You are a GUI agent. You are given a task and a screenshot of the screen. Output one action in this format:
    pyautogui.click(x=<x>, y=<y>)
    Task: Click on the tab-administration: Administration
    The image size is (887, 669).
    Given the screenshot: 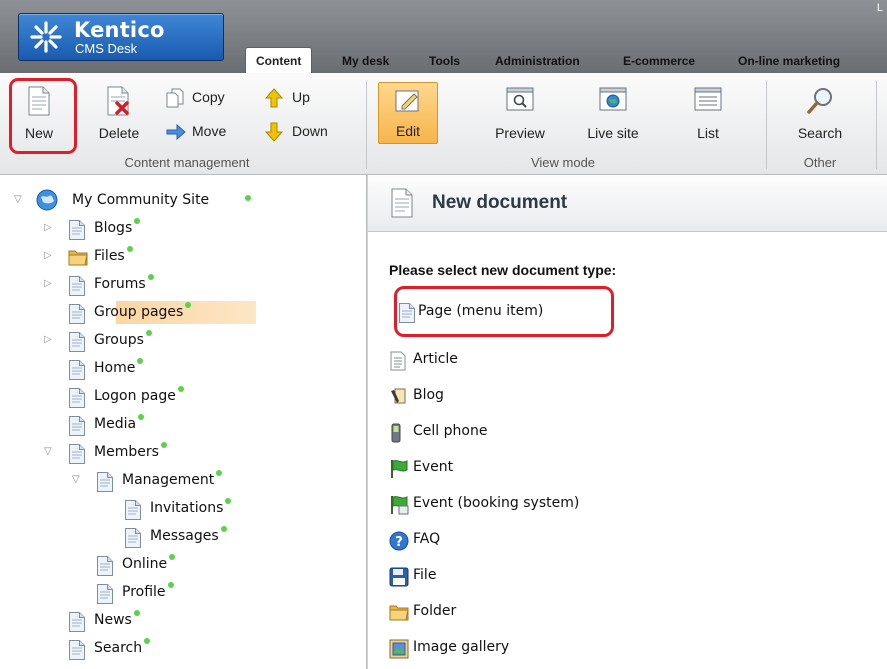 What is the action you would take?
    pyautogui.click(x=537, y=61)
    